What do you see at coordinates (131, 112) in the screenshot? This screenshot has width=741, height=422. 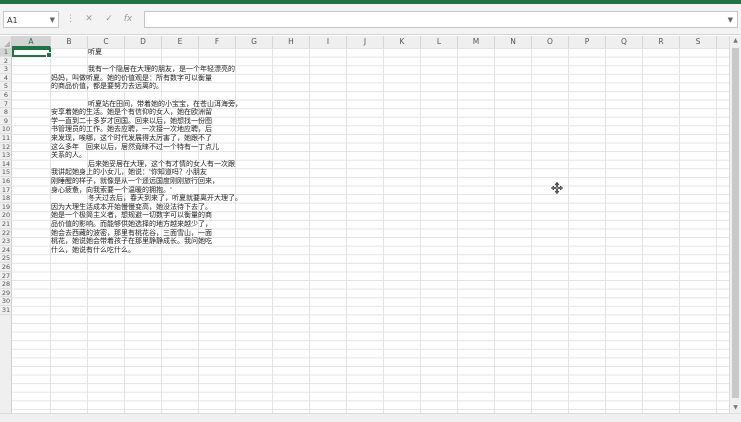 I see `cell-text-row-8: 安享着她的生活。她是个有信仰的女人，她在欧洲留` at bounding box center [131, 112].